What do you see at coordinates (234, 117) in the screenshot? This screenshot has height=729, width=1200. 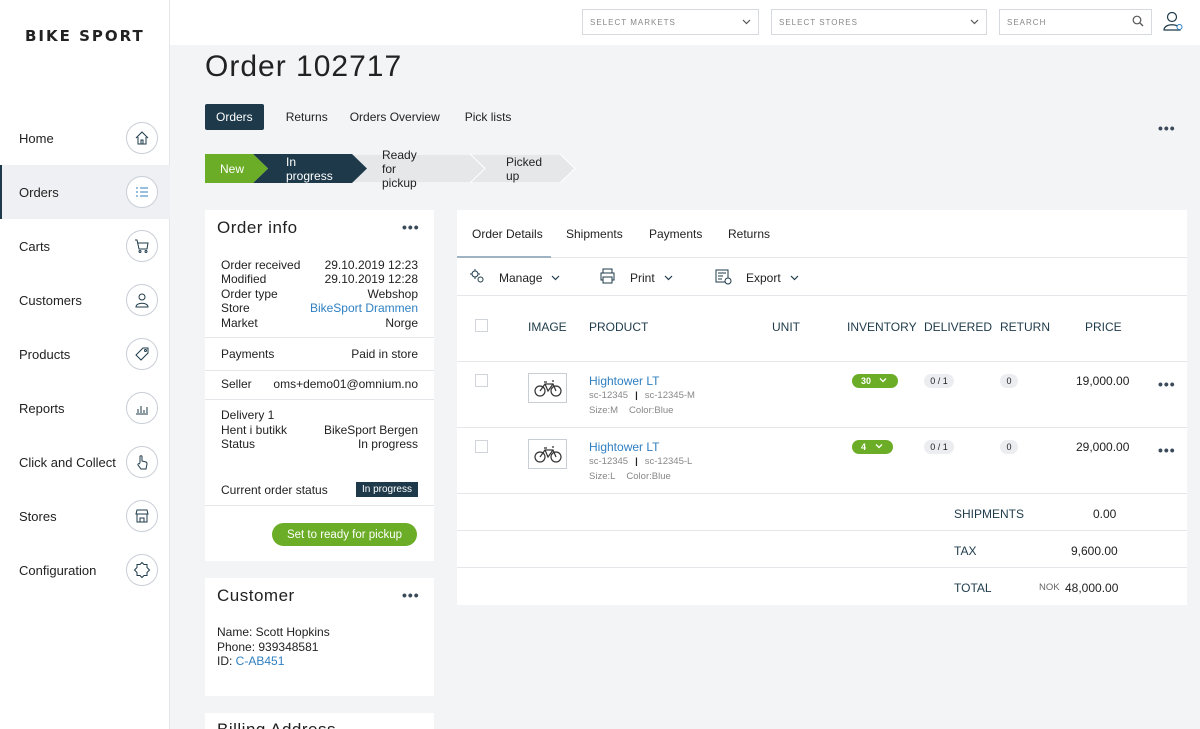 I see `tab-orders: Orders` at bounding box center [234, 117].